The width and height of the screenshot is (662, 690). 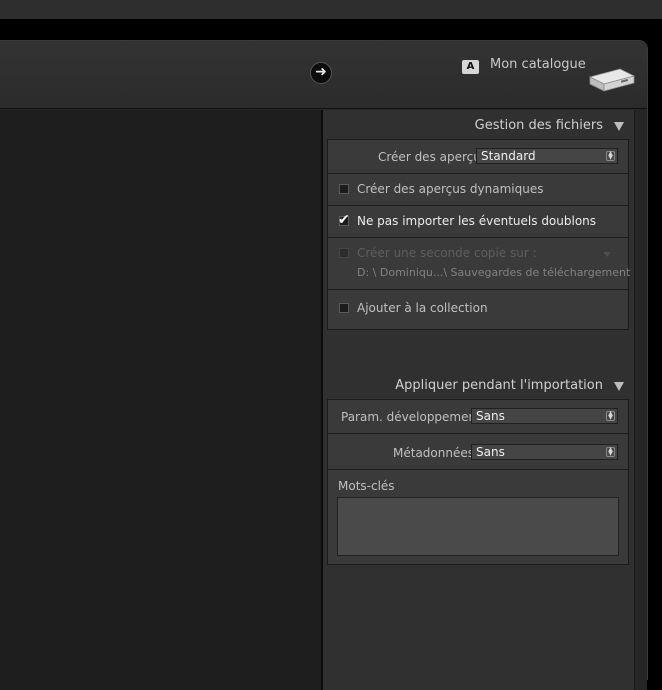 I want to click on section-title: Appliquer pendant l'importation, so click(x=499, y=385).